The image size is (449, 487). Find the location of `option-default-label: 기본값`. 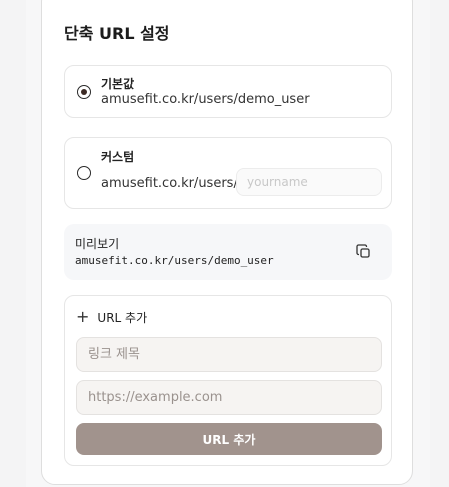

option-default-label: 기본값 is located at coordinates (118, 84).